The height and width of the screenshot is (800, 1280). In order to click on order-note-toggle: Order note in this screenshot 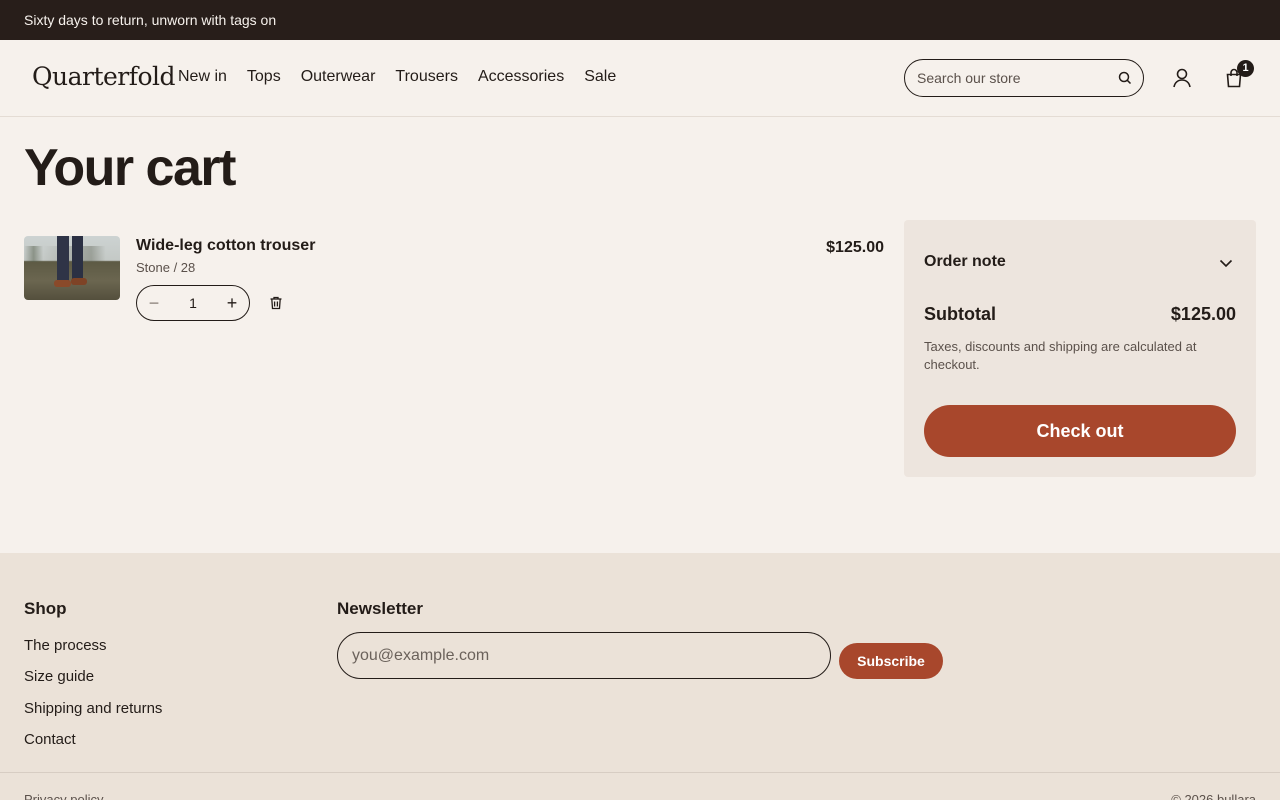, I will do `click(965, 262)`.